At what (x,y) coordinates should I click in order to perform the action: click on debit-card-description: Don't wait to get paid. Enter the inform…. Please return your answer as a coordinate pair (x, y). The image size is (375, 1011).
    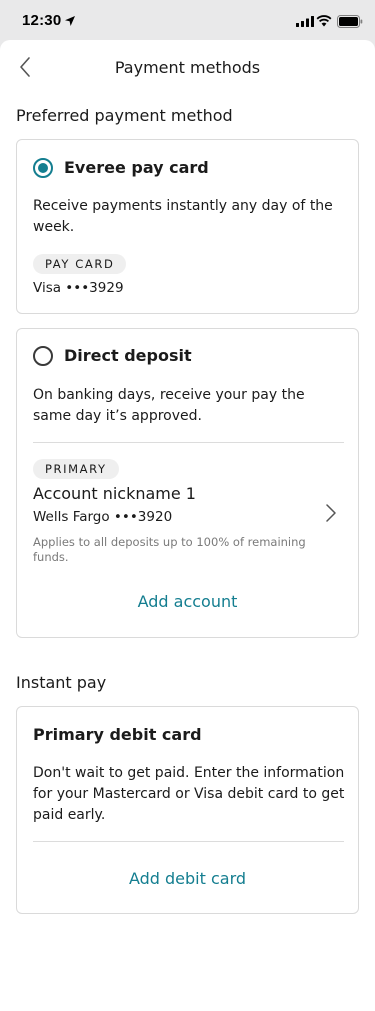
    Looking at the image, I should click on (189, 794).